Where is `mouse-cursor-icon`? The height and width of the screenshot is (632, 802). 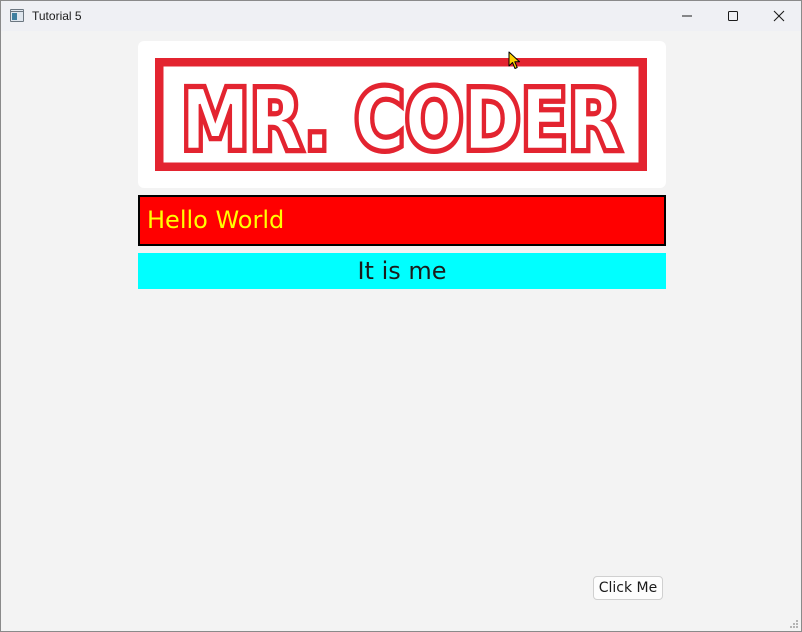 mouse-cursor-icon is located at coordinates (514, 60).